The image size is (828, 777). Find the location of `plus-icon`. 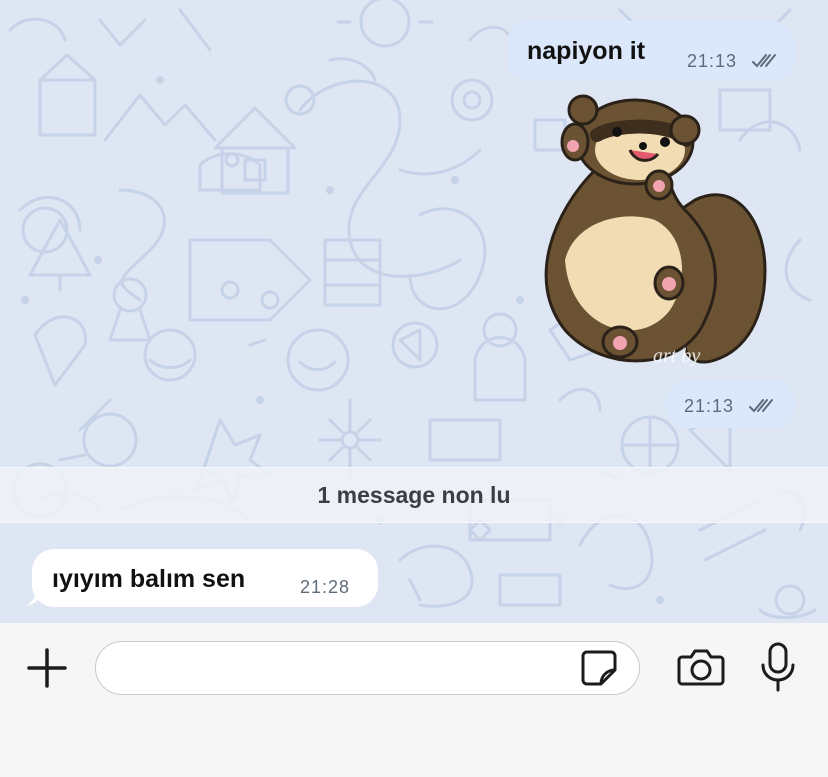

plus-icon is located at coordinates (47, 668).